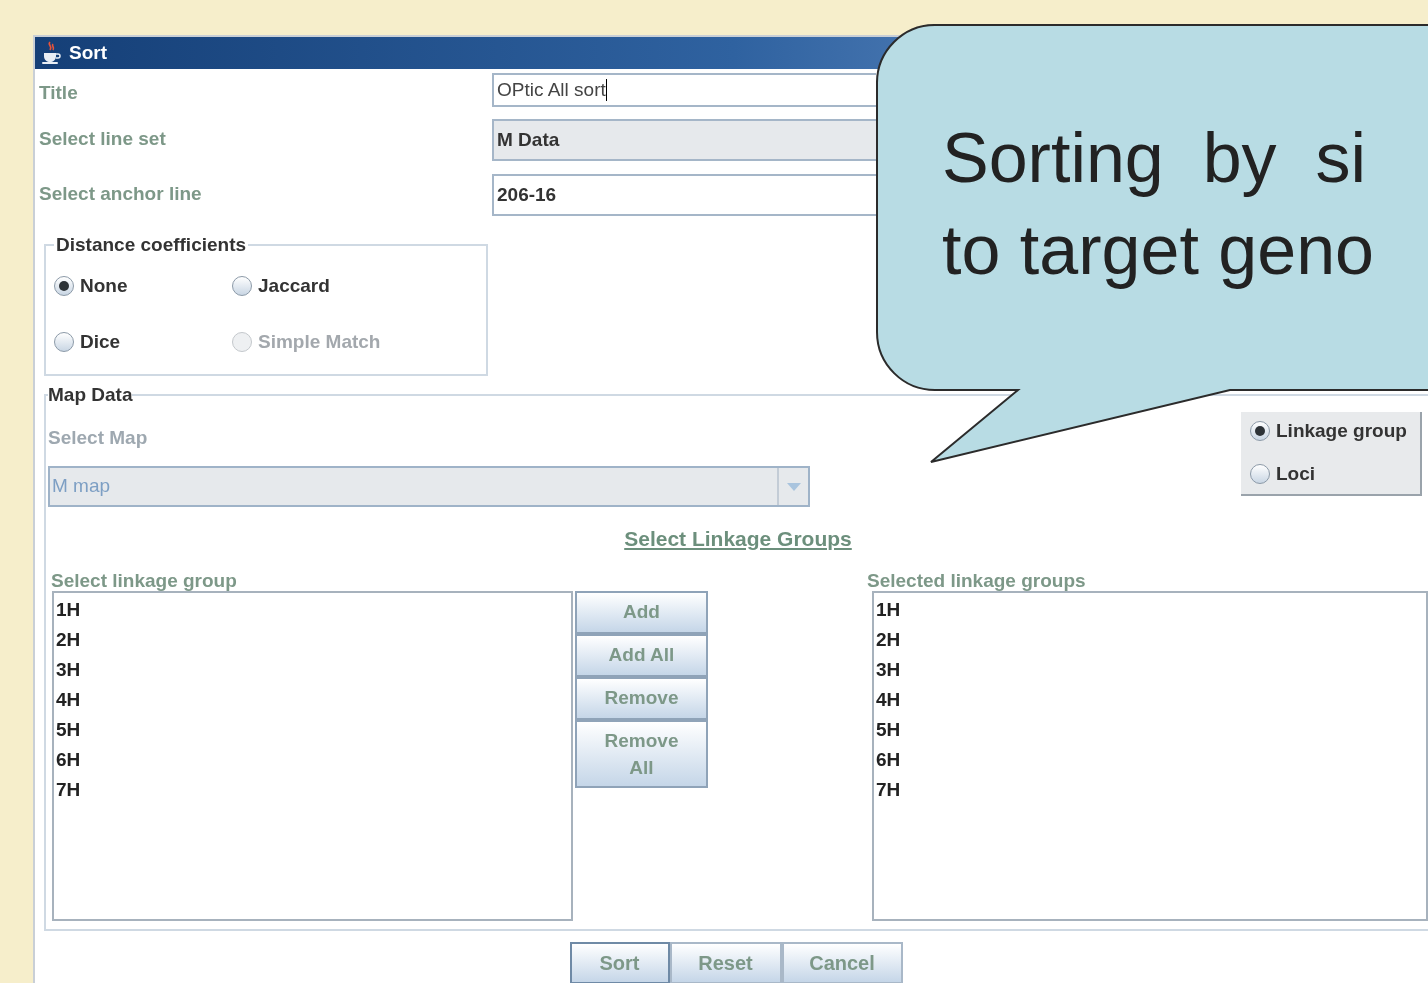 The width and height of the screenshot is (1428, 983). I want to click on callout-text: Sorting by si, so click(1155, 158).